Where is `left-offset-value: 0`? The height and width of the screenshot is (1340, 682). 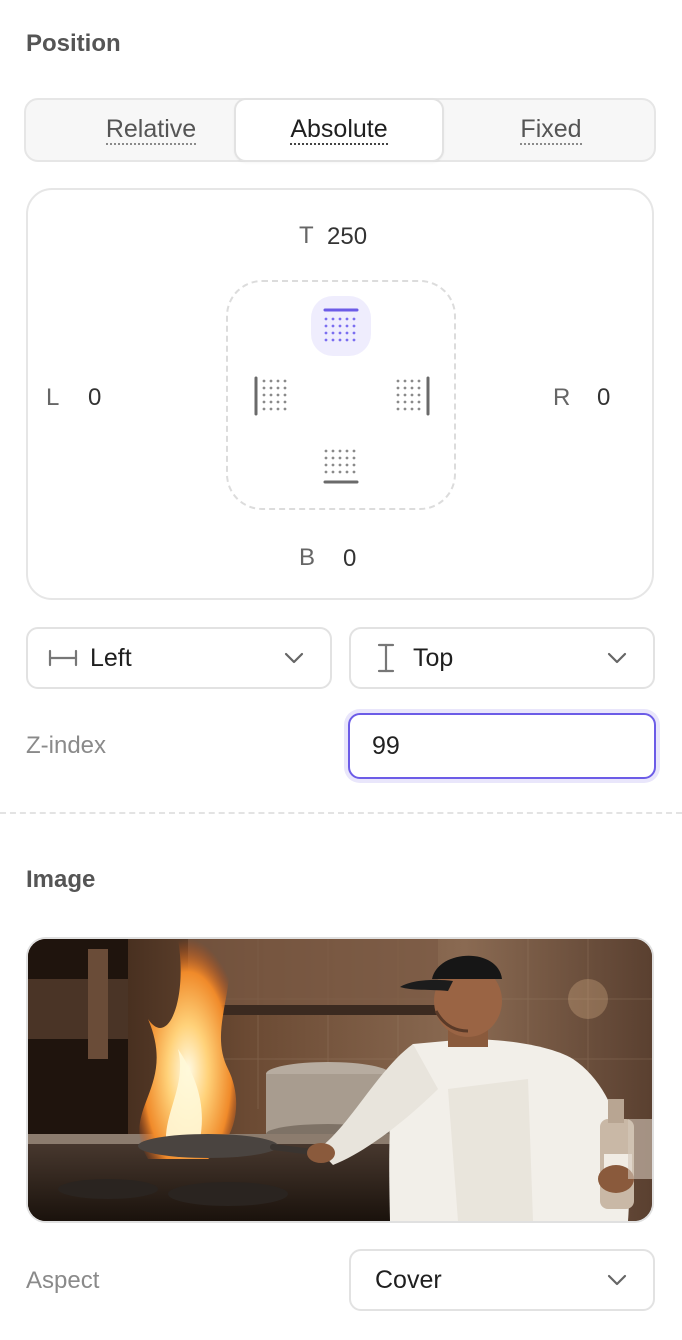
left-offset-value: 0 is located at coordinates (94, 398).